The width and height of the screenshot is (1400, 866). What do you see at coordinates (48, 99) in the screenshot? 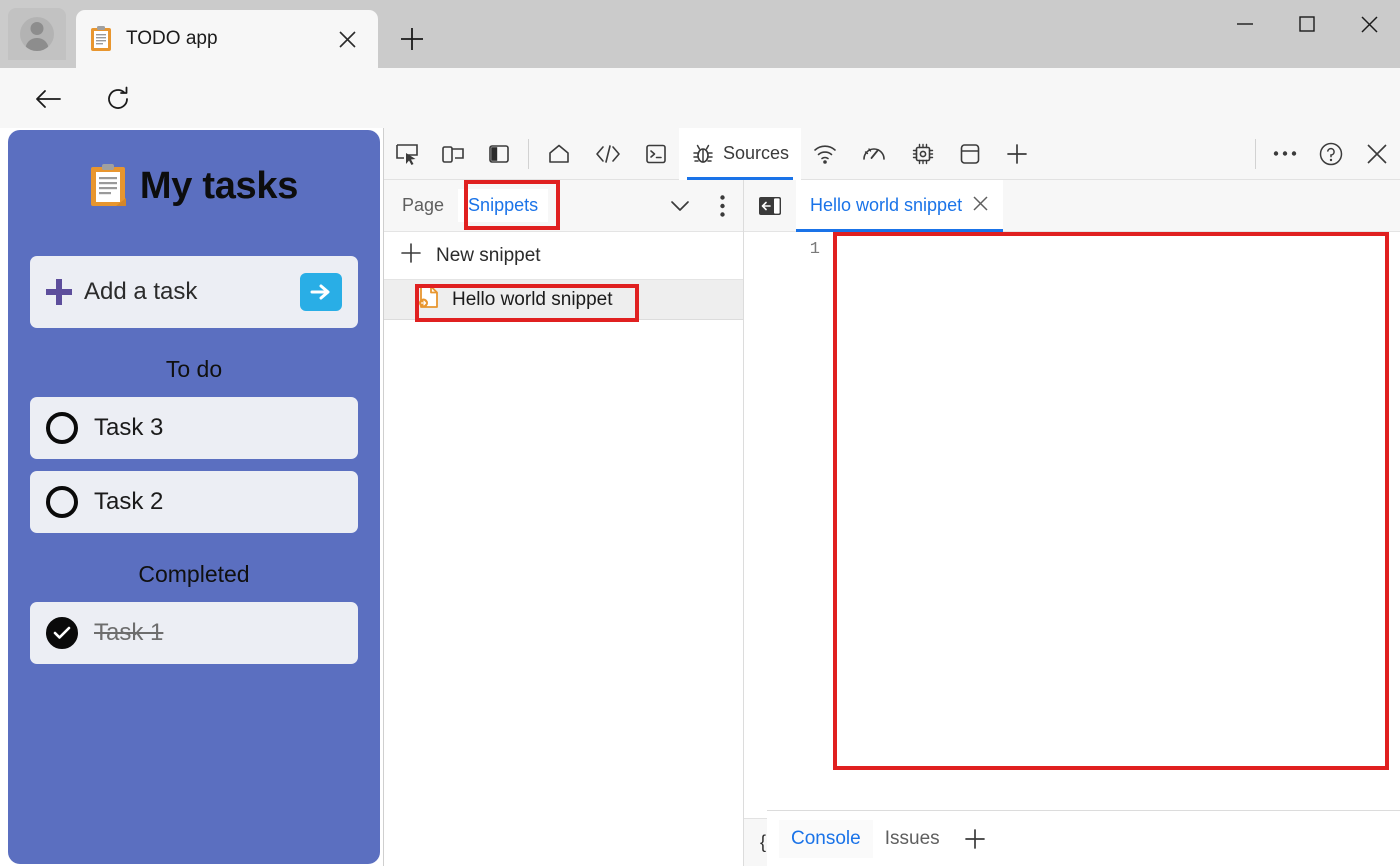
I see `back-arrow-icon` at bounding box center [48, 99].